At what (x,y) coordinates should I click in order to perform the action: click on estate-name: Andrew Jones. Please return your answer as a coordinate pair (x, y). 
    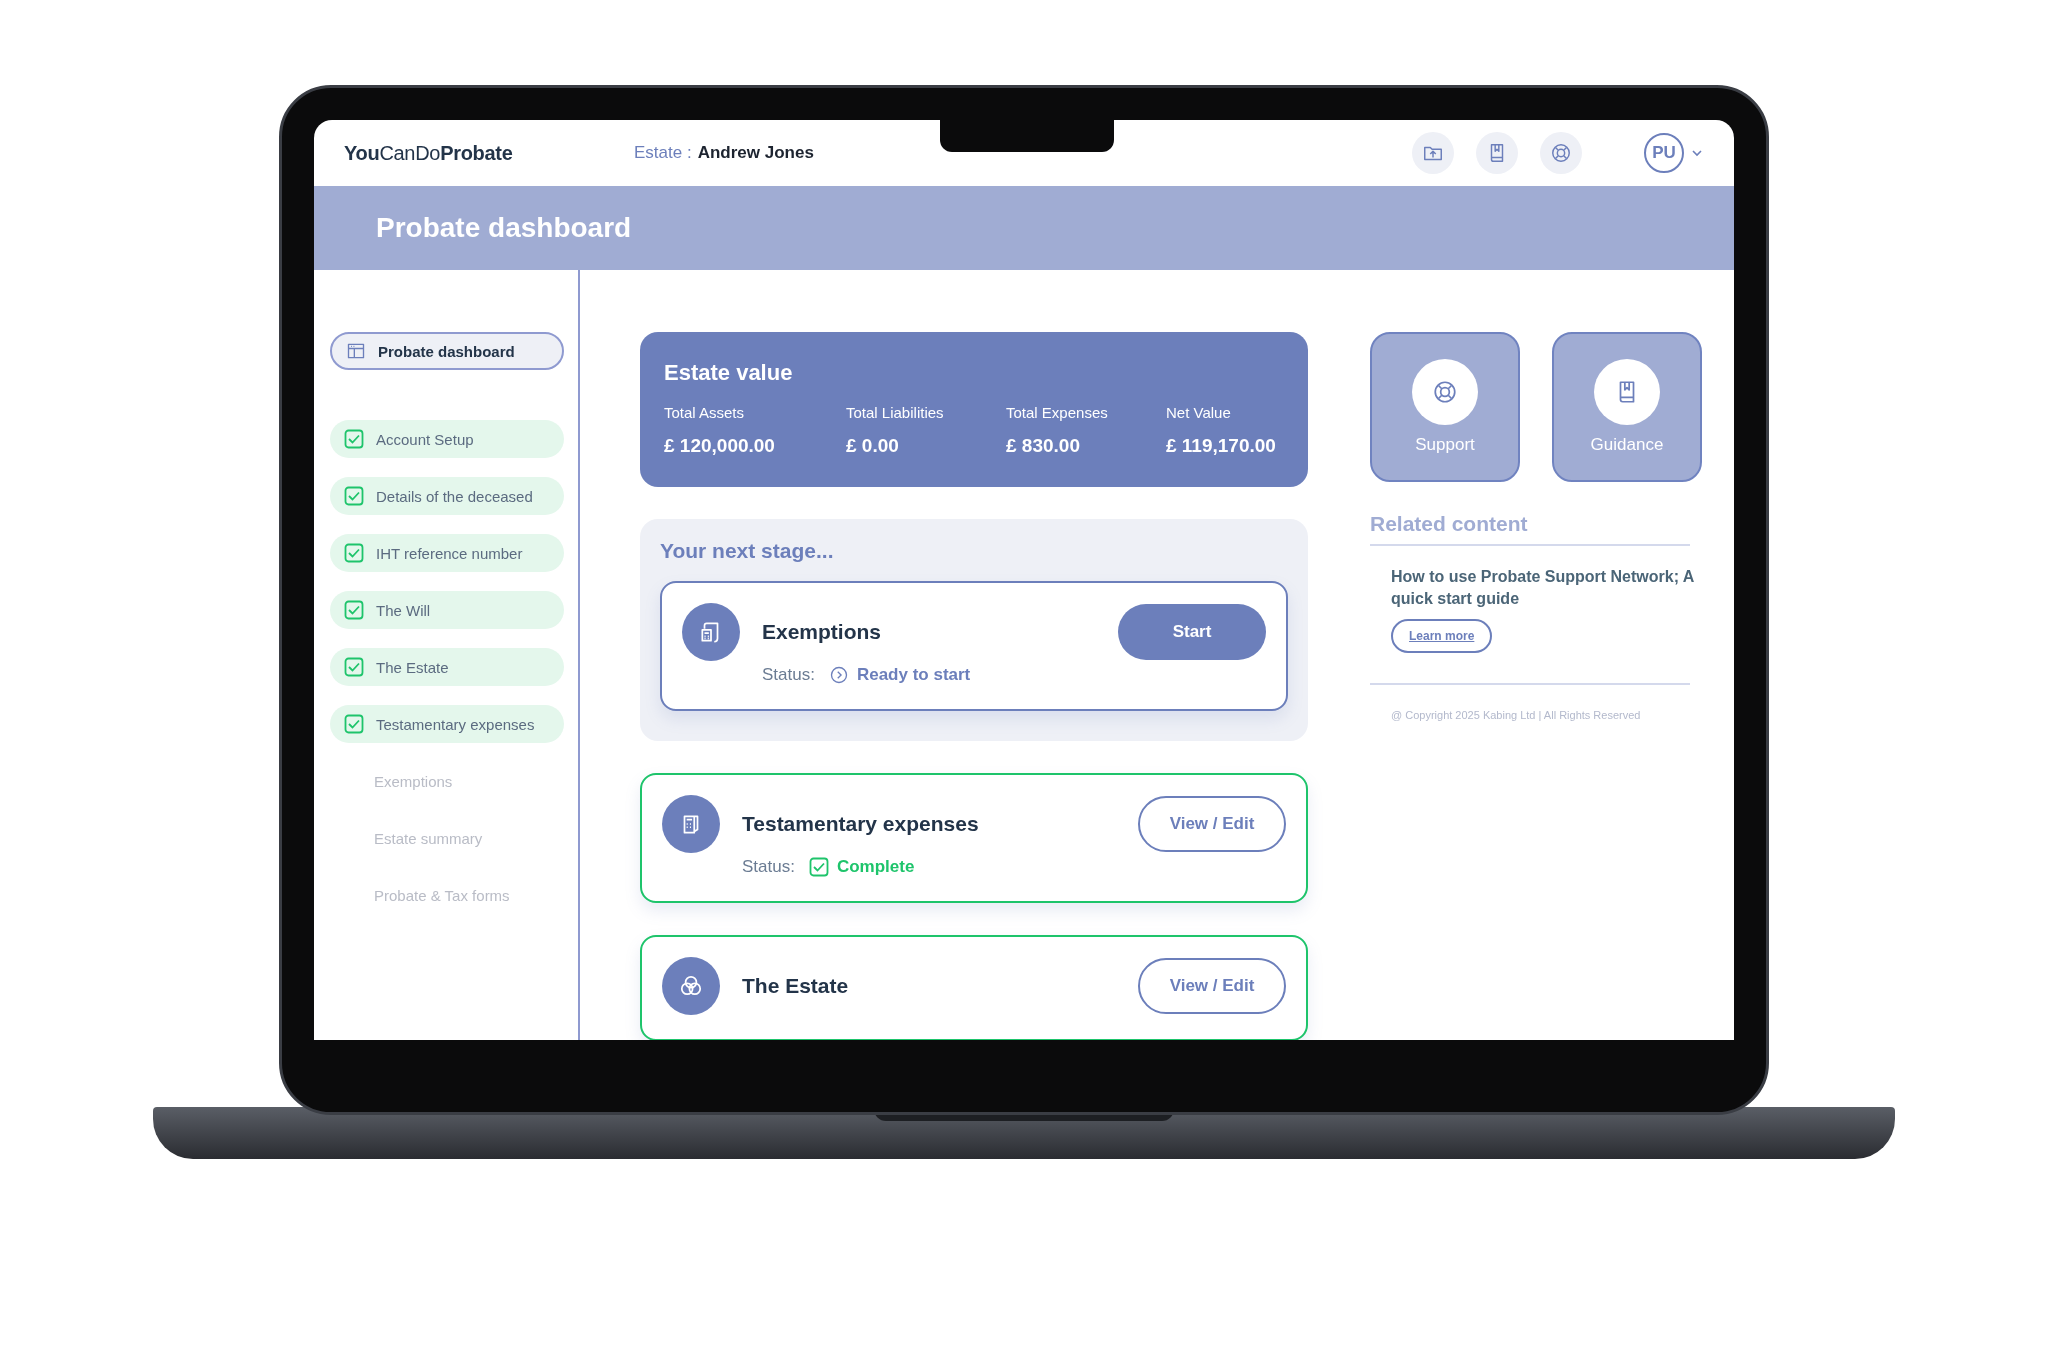
    Looking at the image, I should click on (755, 153).